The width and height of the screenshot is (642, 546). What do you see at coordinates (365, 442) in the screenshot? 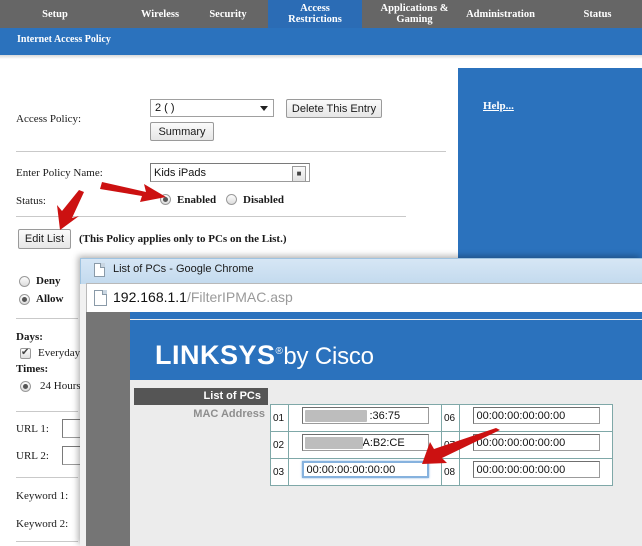
I see `mac-input-02: A:B2:CE` at bounding box center [365, 442].